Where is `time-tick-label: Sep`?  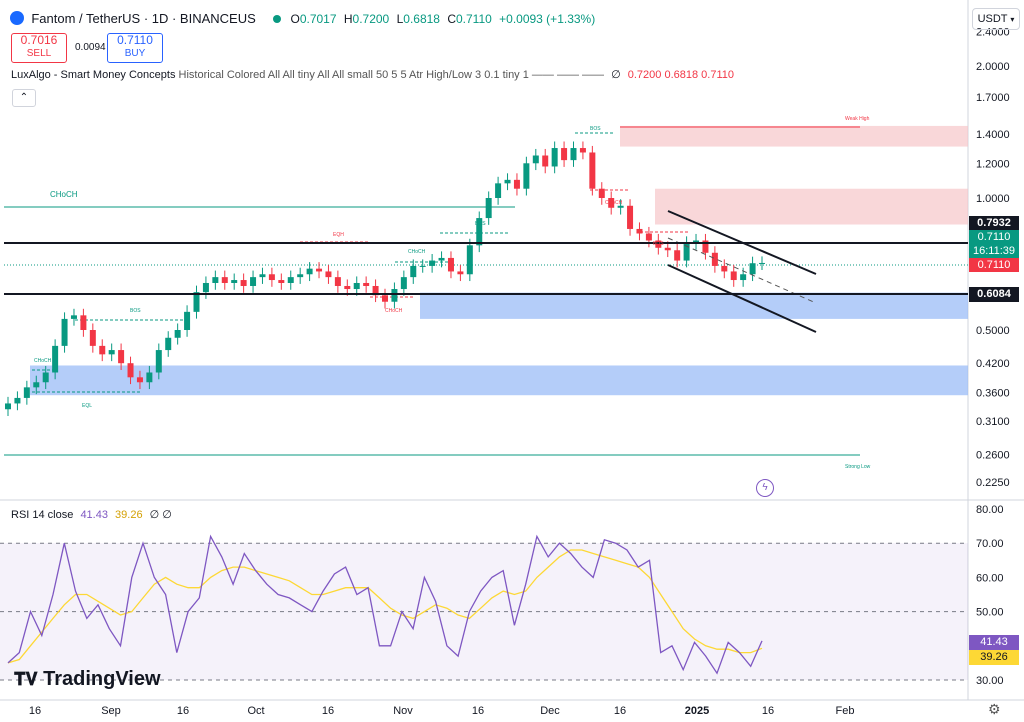
time-tick-label: Sep is located at coordinates (111, 711).